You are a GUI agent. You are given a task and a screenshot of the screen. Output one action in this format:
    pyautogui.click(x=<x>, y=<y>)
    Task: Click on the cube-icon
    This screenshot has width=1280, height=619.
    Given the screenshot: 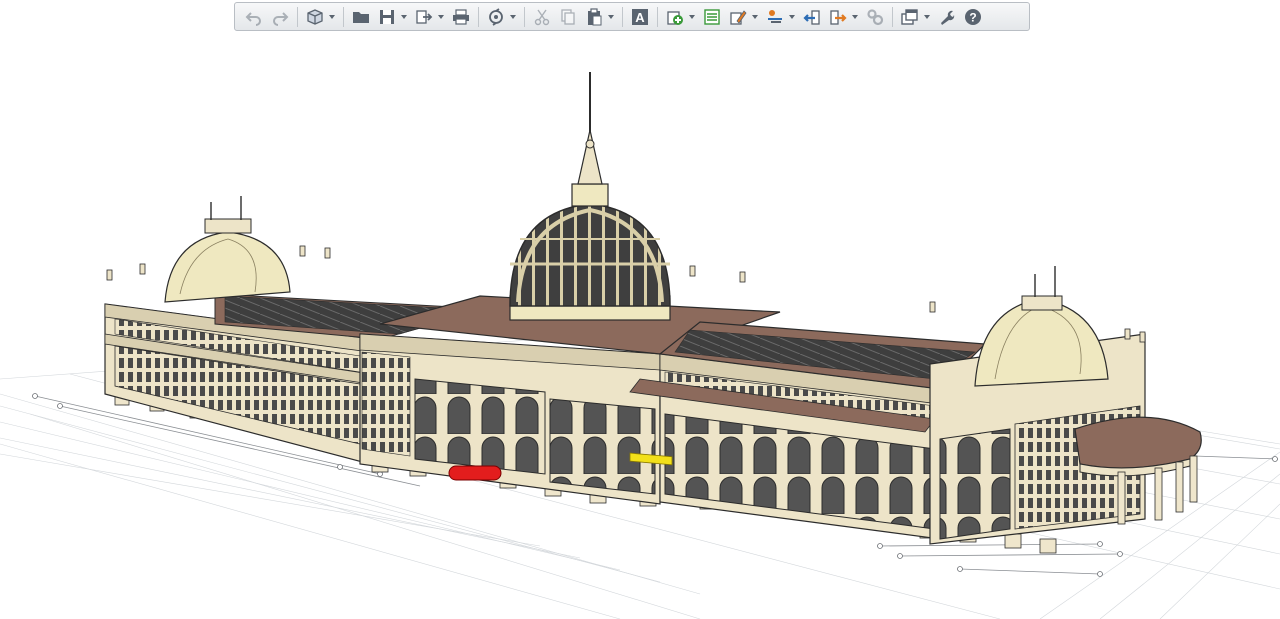 What is the action you would take?
    pyautogui.click(x=315, y=17)
    